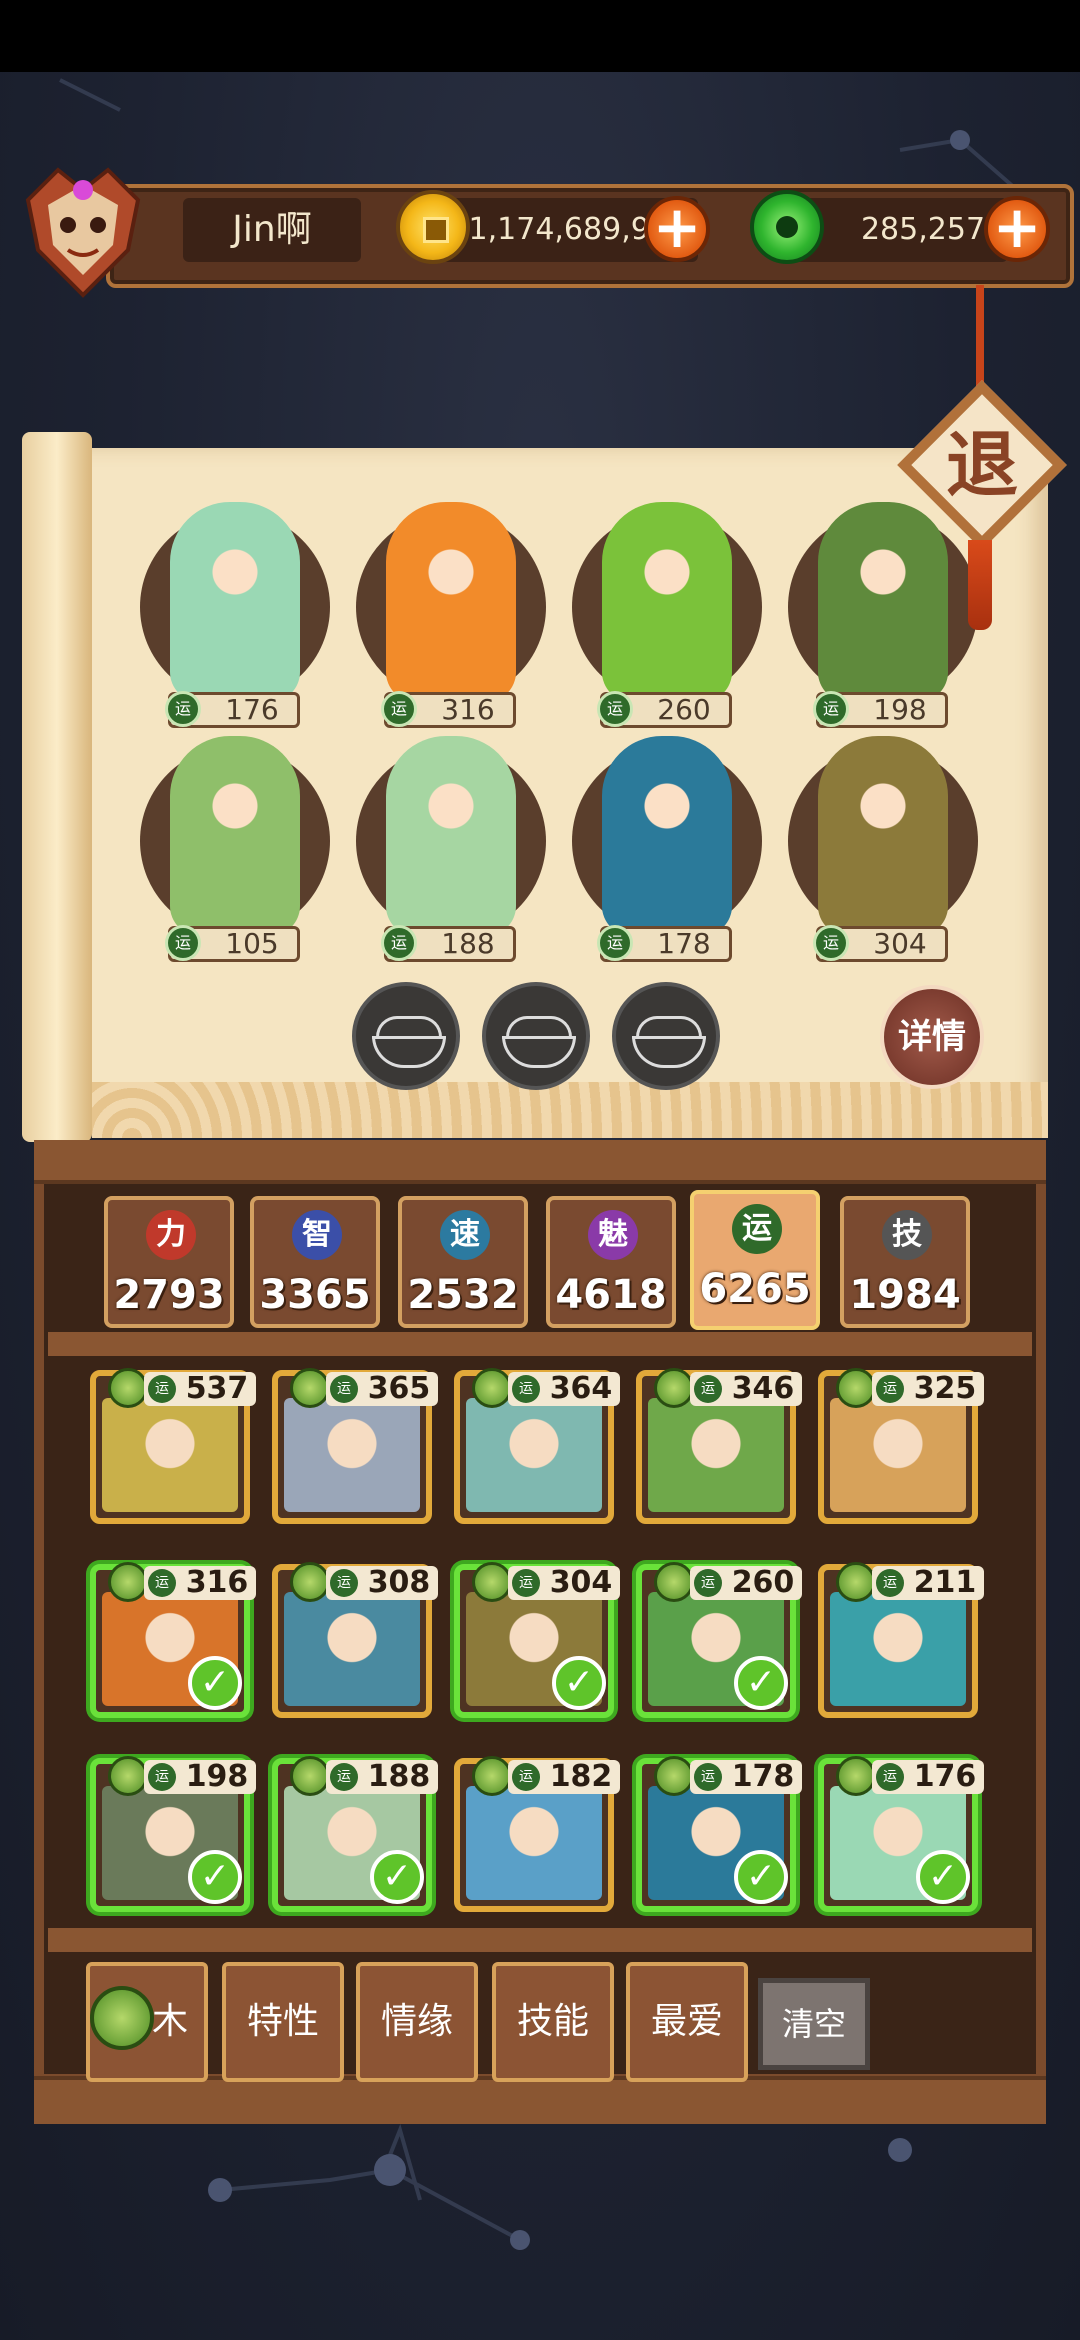 This screenshot has height=2340, width=1080. Describe the element at coordinates (901, 1640) in the screenshot. I see `hero-card: 运 211` at that location.